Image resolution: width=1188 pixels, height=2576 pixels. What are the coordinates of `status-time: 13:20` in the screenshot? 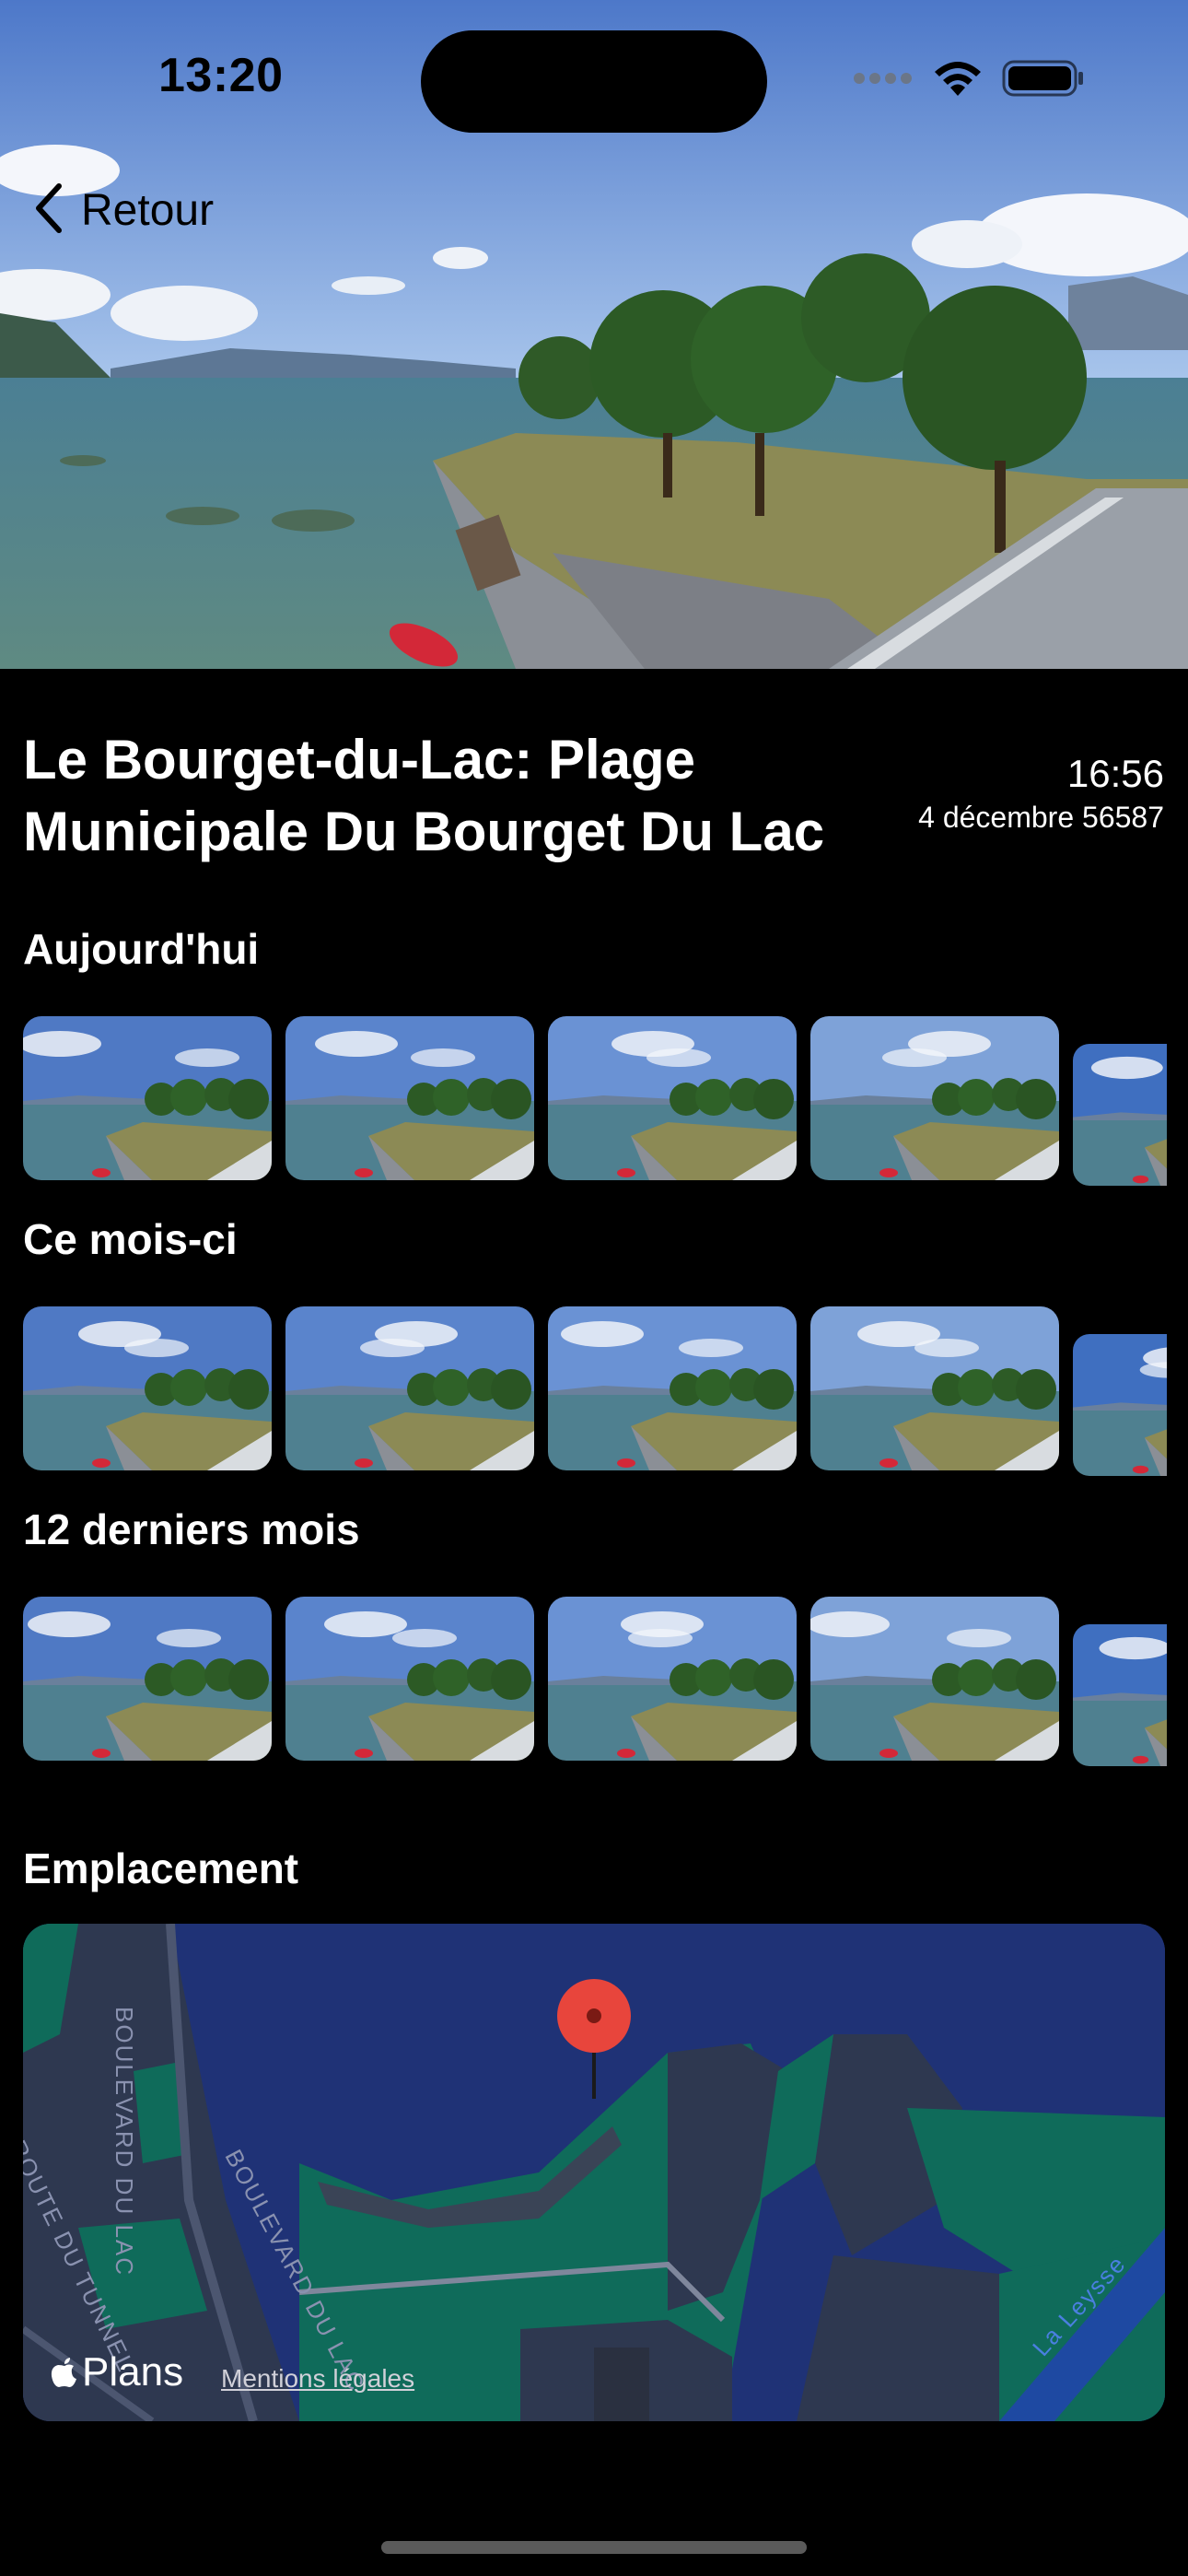 It's located at (221, 75).